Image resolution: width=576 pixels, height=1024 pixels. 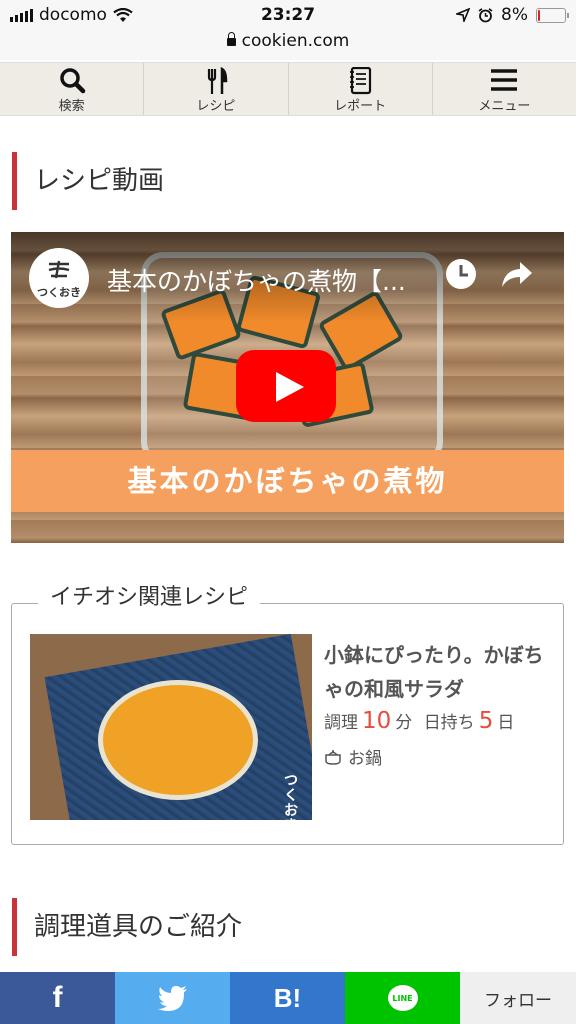 I want to click on nav-item-recipe: レシピ, so click(x=216, y=89).